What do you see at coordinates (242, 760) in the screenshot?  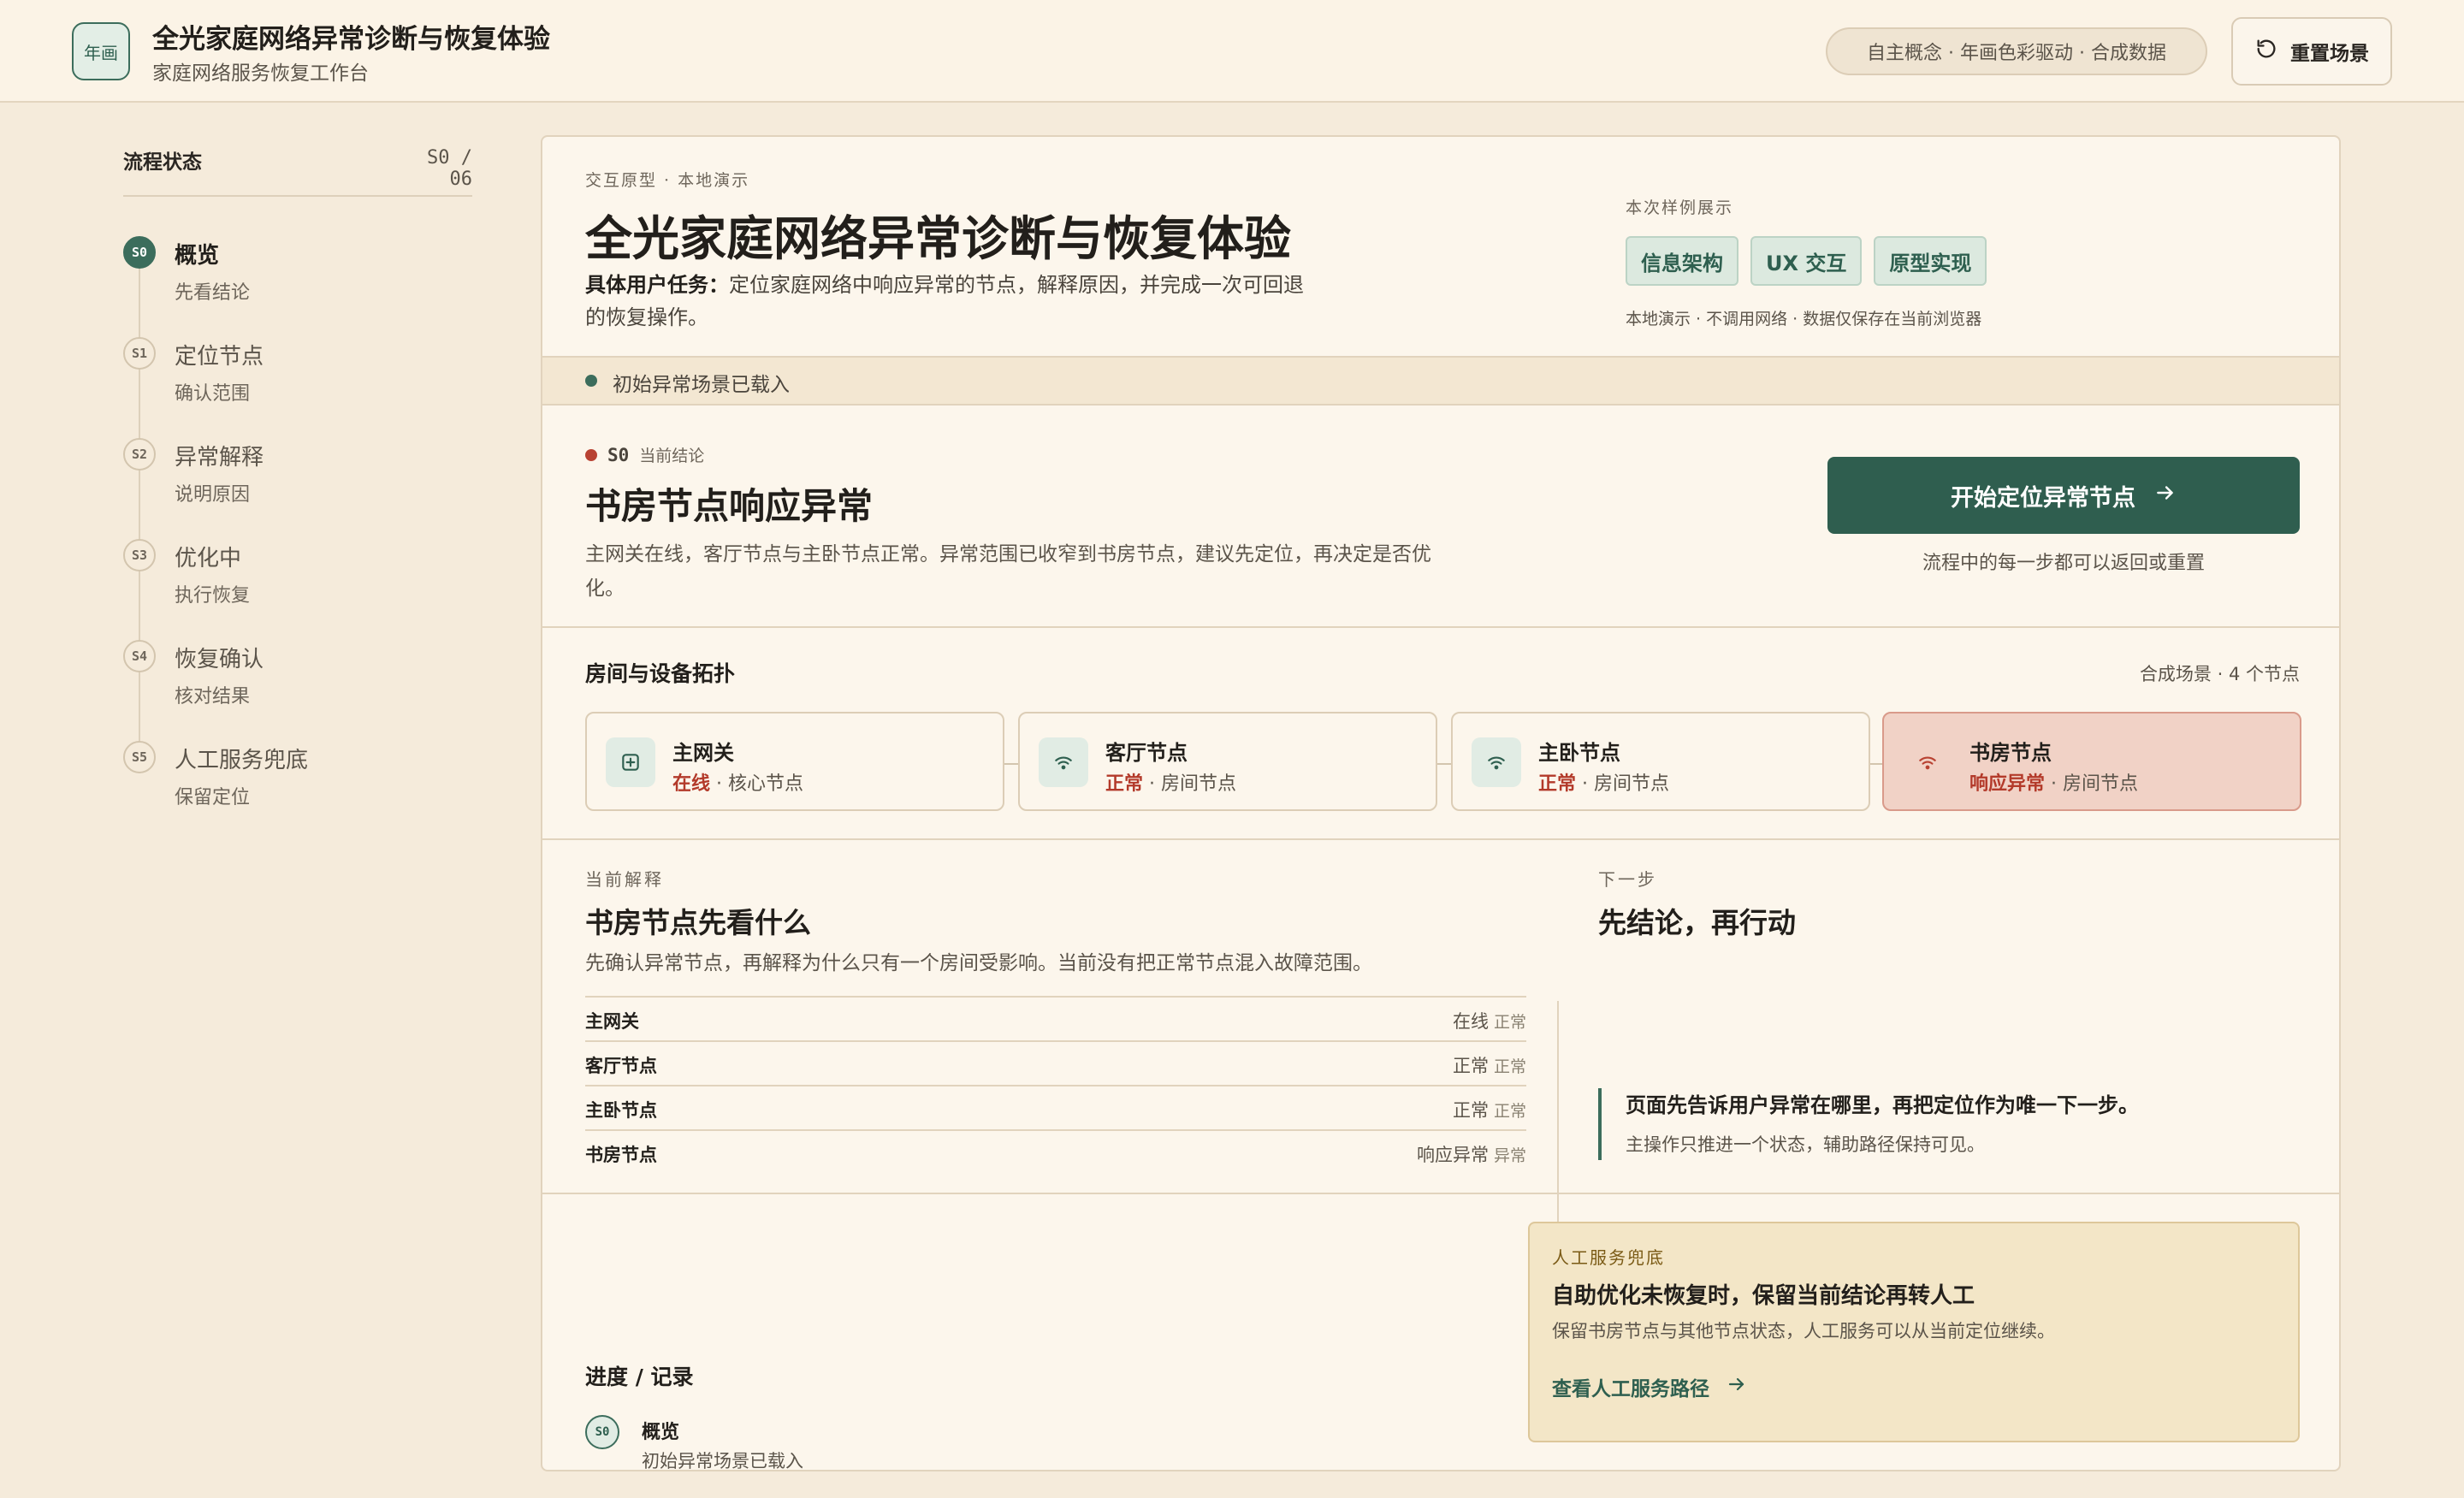 I see `step-title: 人工服务兜底` at bounding box center [242, 760].